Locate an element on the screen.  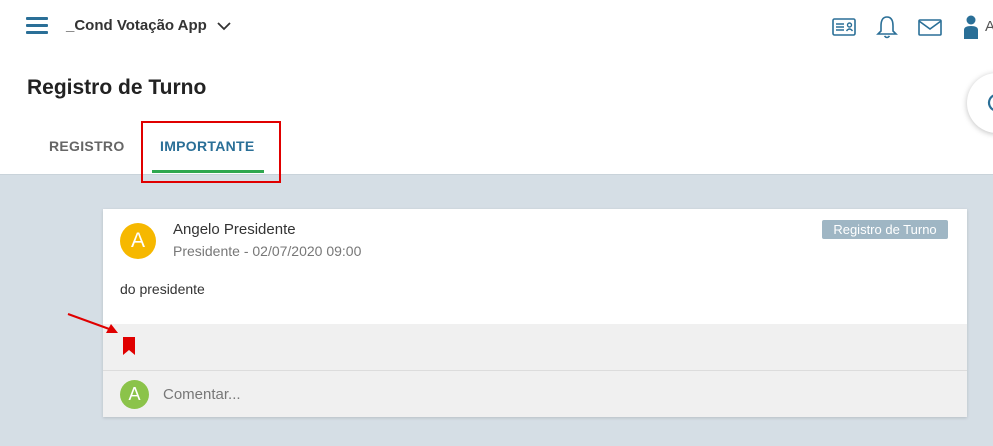
comment-avatar: A is located at coordinates (134, 394).